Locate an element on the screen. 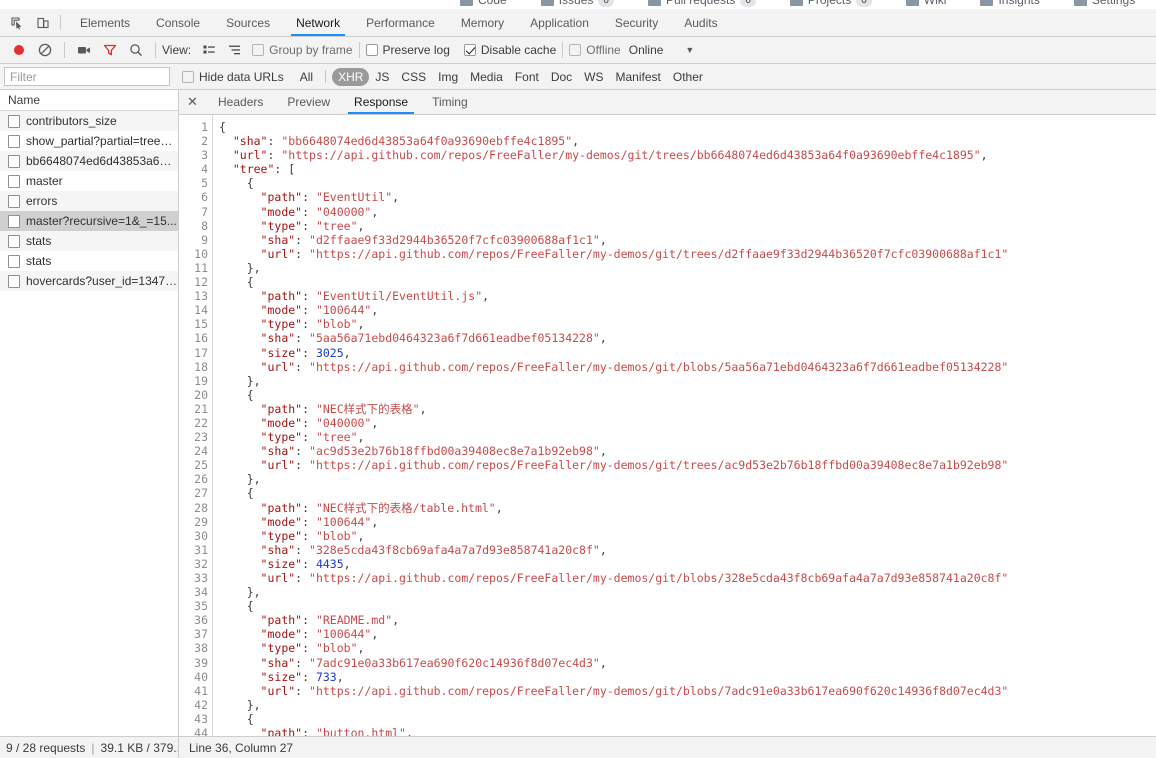 Image resolution: width=1156 pixels, height=758 pixels. device-toolbar-icon is located at coordinates (43, 22).